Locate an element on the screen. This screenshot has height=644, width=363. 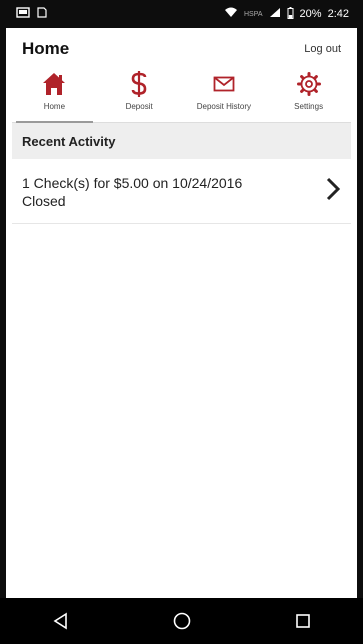
network-type-label: HSPA is located at coordinates (253, 14).